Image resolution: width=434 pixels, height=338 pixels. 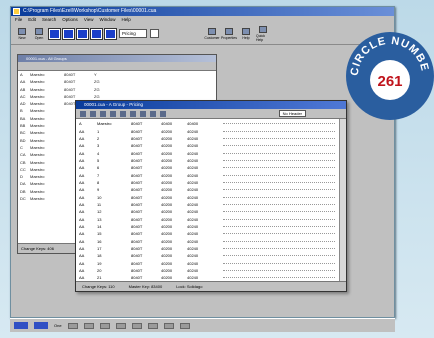 I want to click on cell-d: ZG, so click(x=97, y=82).